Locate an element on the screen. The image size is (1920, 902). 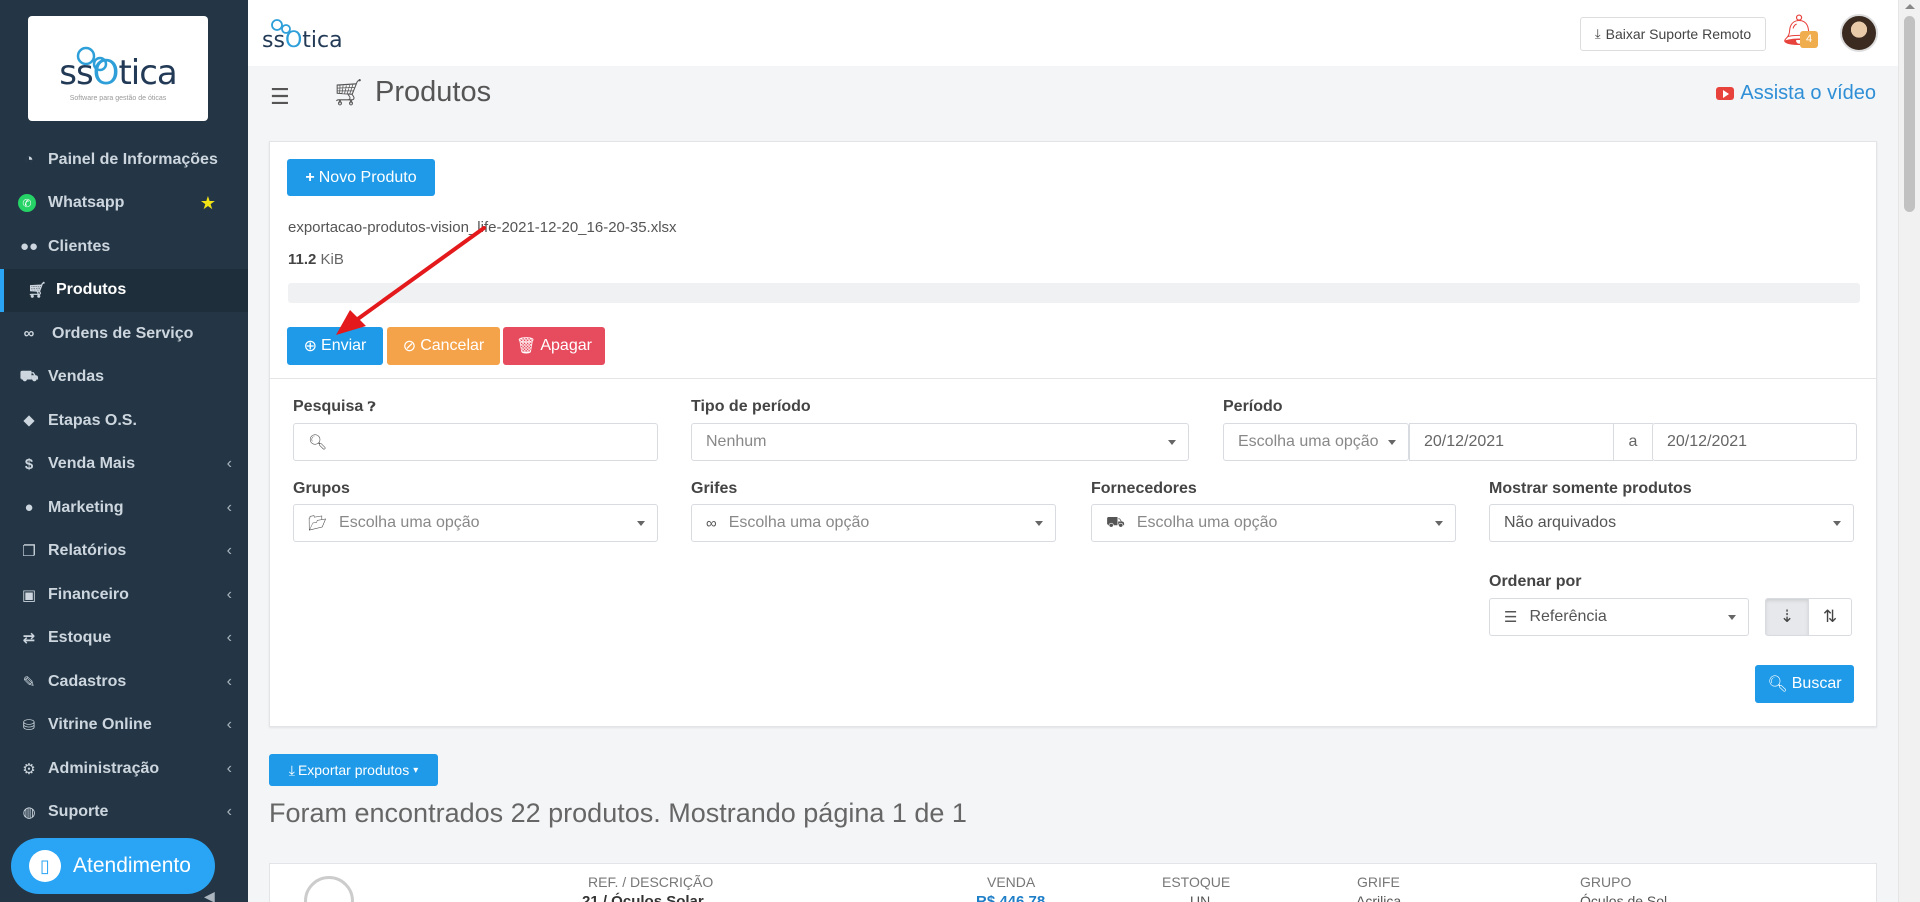
grupos-select: 📂︎ Escolha uma opção is located at coordinates (475, 523).